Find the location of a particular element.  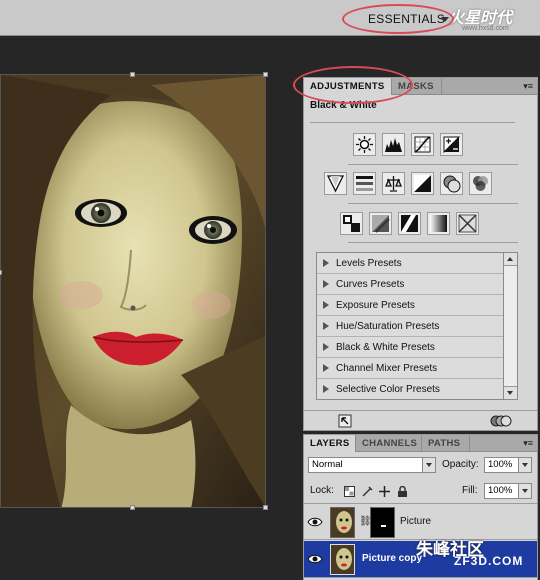

vibrance-icon is located at coordinates (335, 183).